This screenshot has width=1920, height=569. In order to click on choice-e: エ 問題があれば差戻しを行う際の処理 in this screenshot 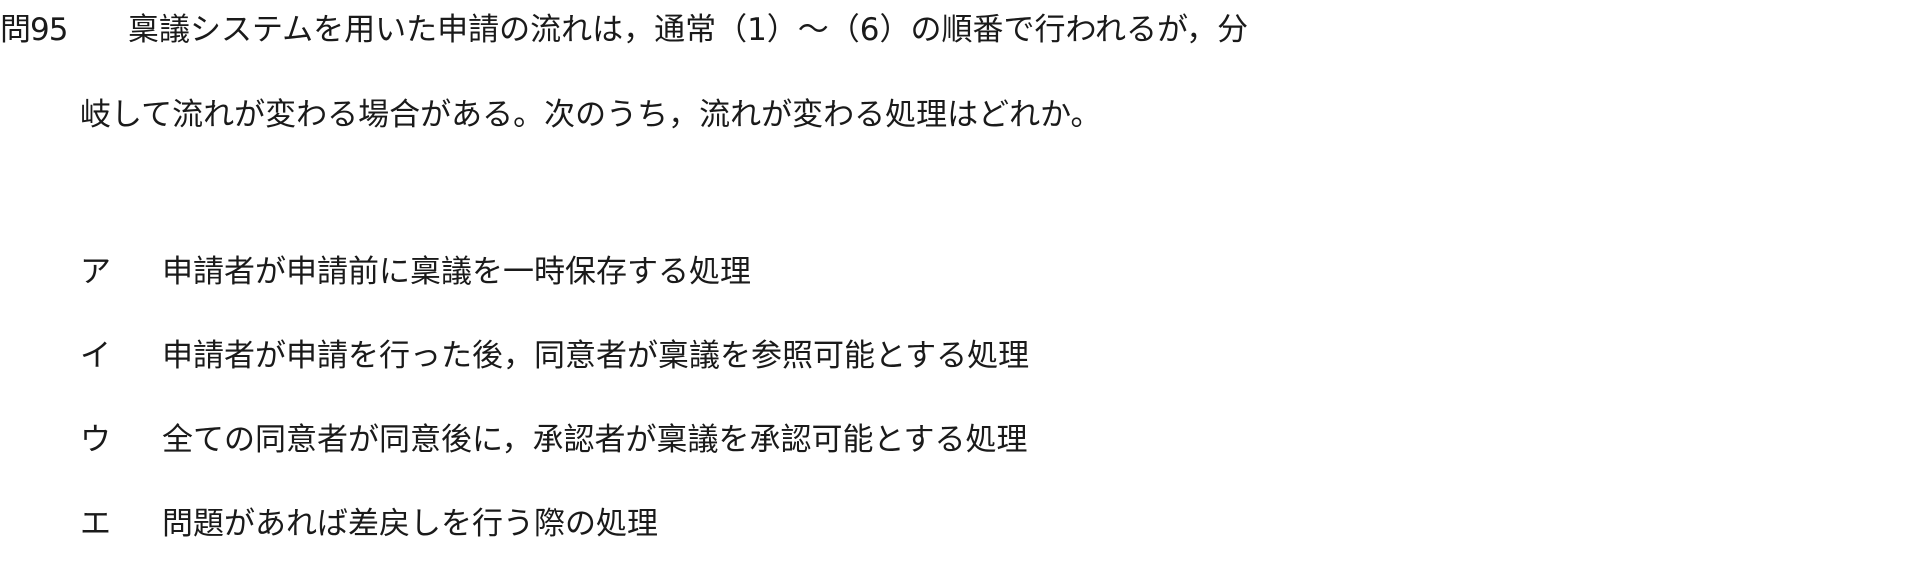, I will do `click(369, 524)`.